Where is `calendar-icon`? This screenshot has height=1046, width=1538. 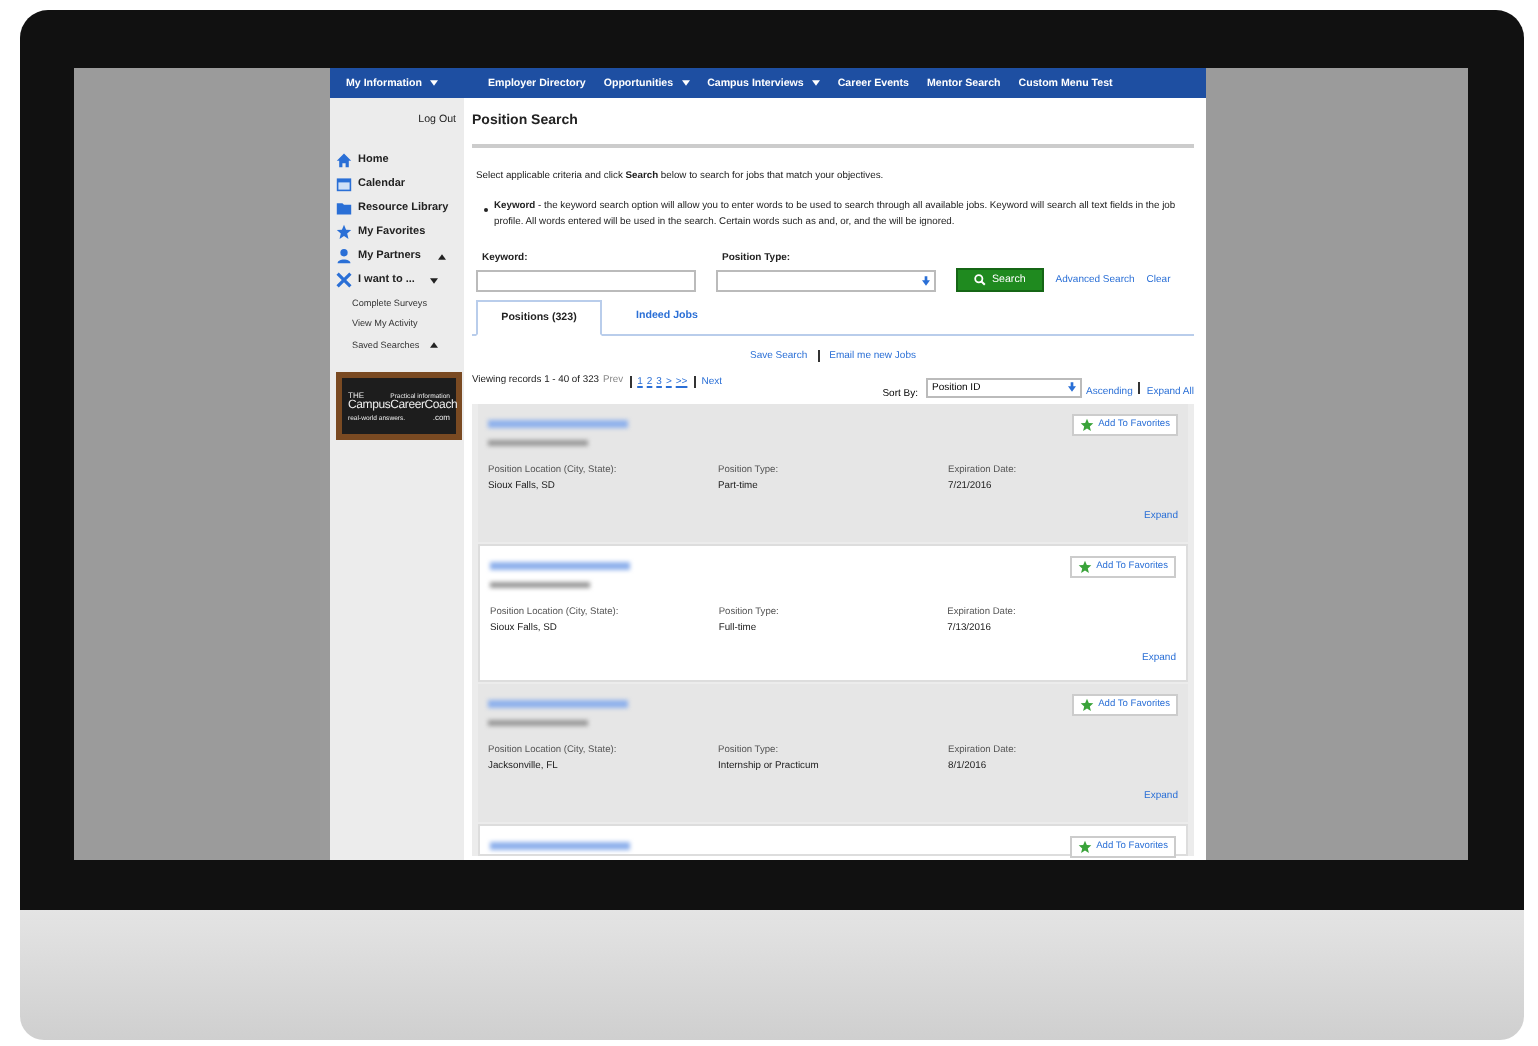 calendar-icon is located at coordinates (344, 184).